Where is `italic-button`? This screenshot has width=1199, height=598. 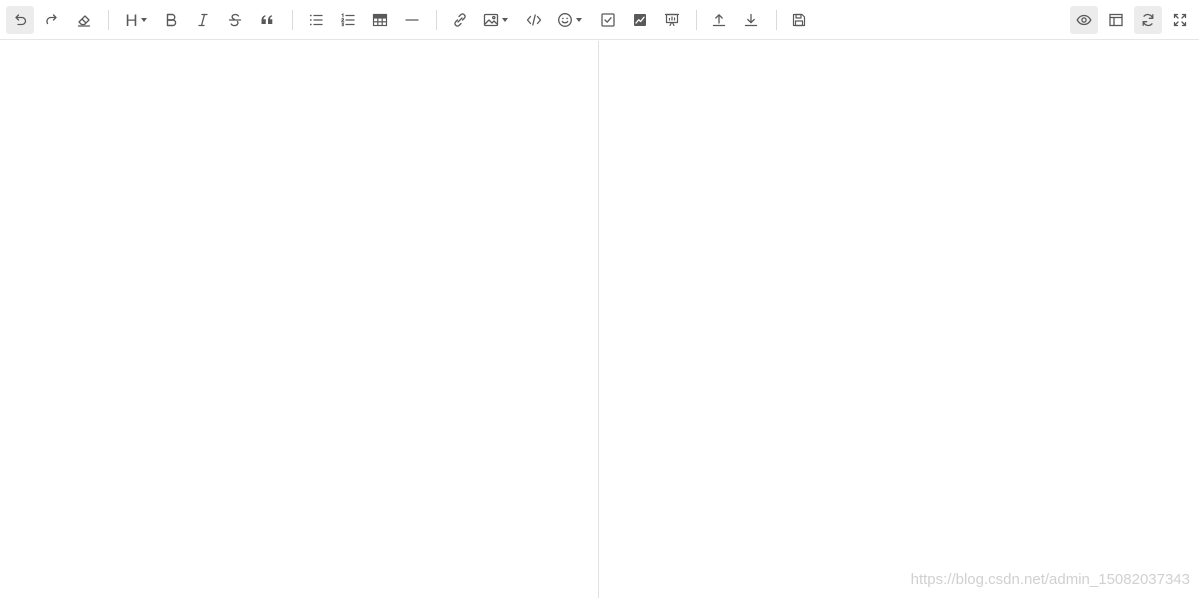
italic-button is located at coordinates (203, 20).